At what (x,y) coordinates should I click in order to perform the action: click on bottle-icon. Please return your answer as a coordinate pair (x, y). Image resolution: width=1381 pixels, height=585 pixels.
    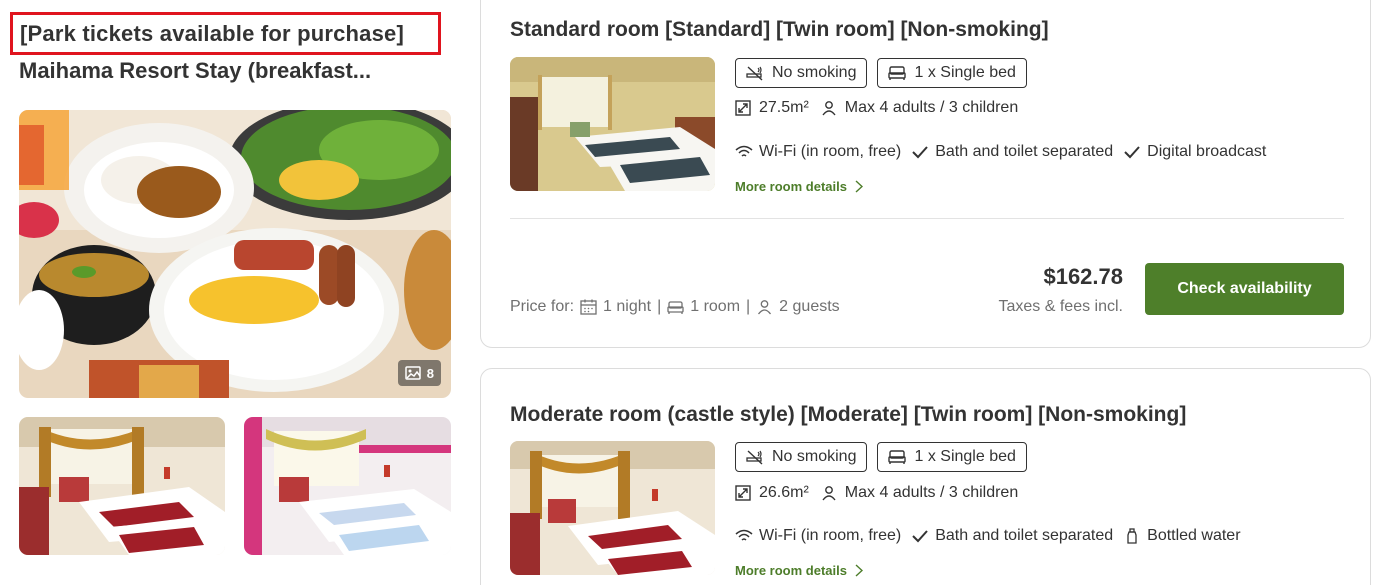
    Looking at the image, I should click on (1132, 536).